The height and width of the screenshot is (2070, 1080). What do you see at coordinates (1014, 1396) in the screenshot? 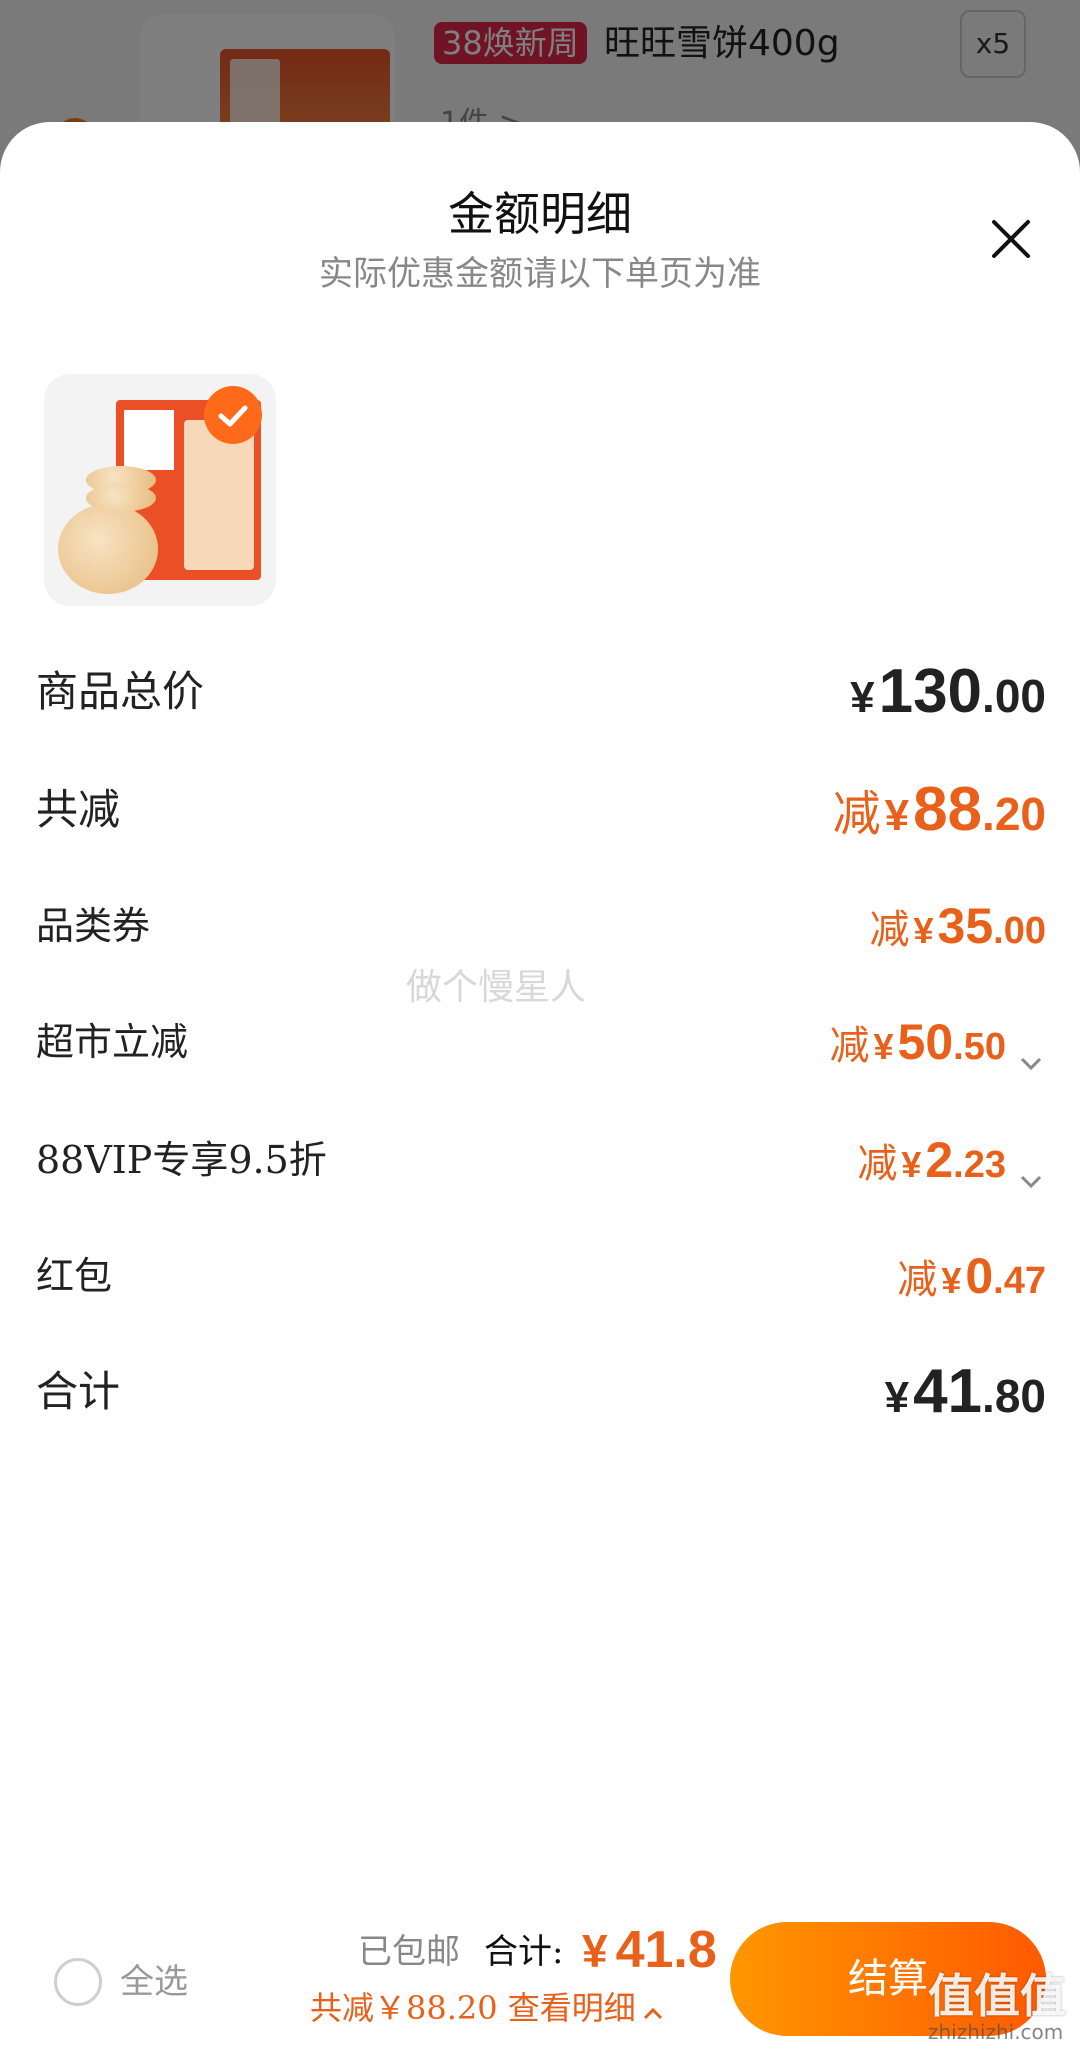
I see `amount-decimal: .80` at bounding box center [1014, 1396].